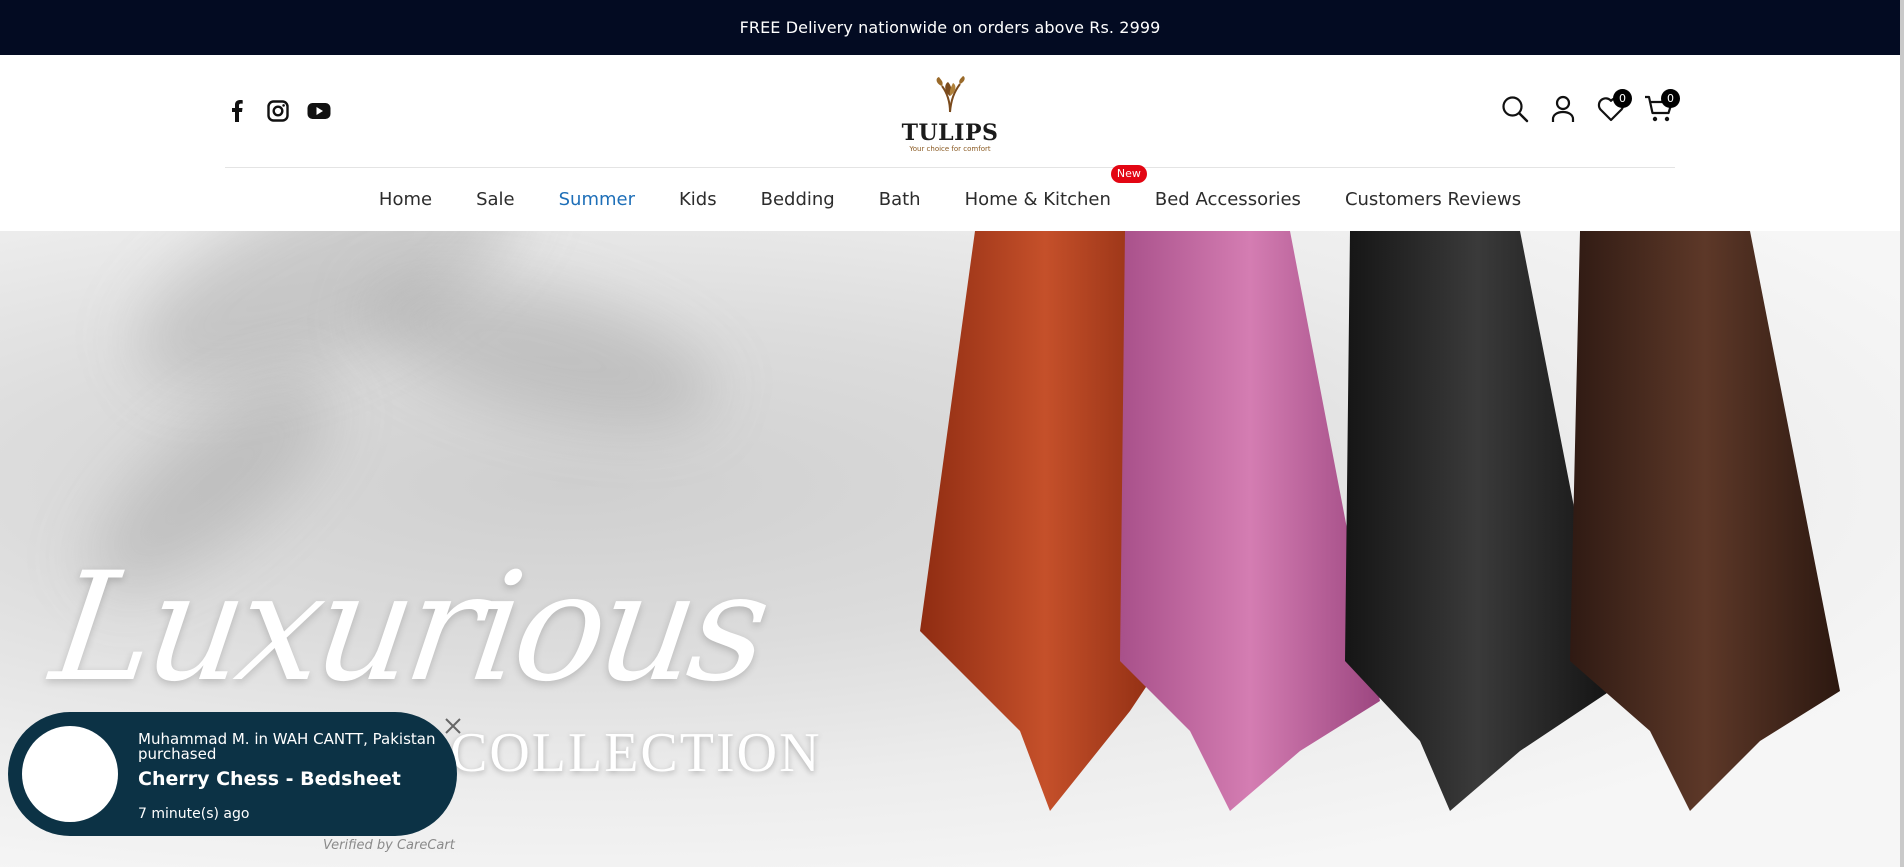  Describe the element at coordinates (597, 199) in the screenshot. I see `nav-item-summer: Summer` at that location.